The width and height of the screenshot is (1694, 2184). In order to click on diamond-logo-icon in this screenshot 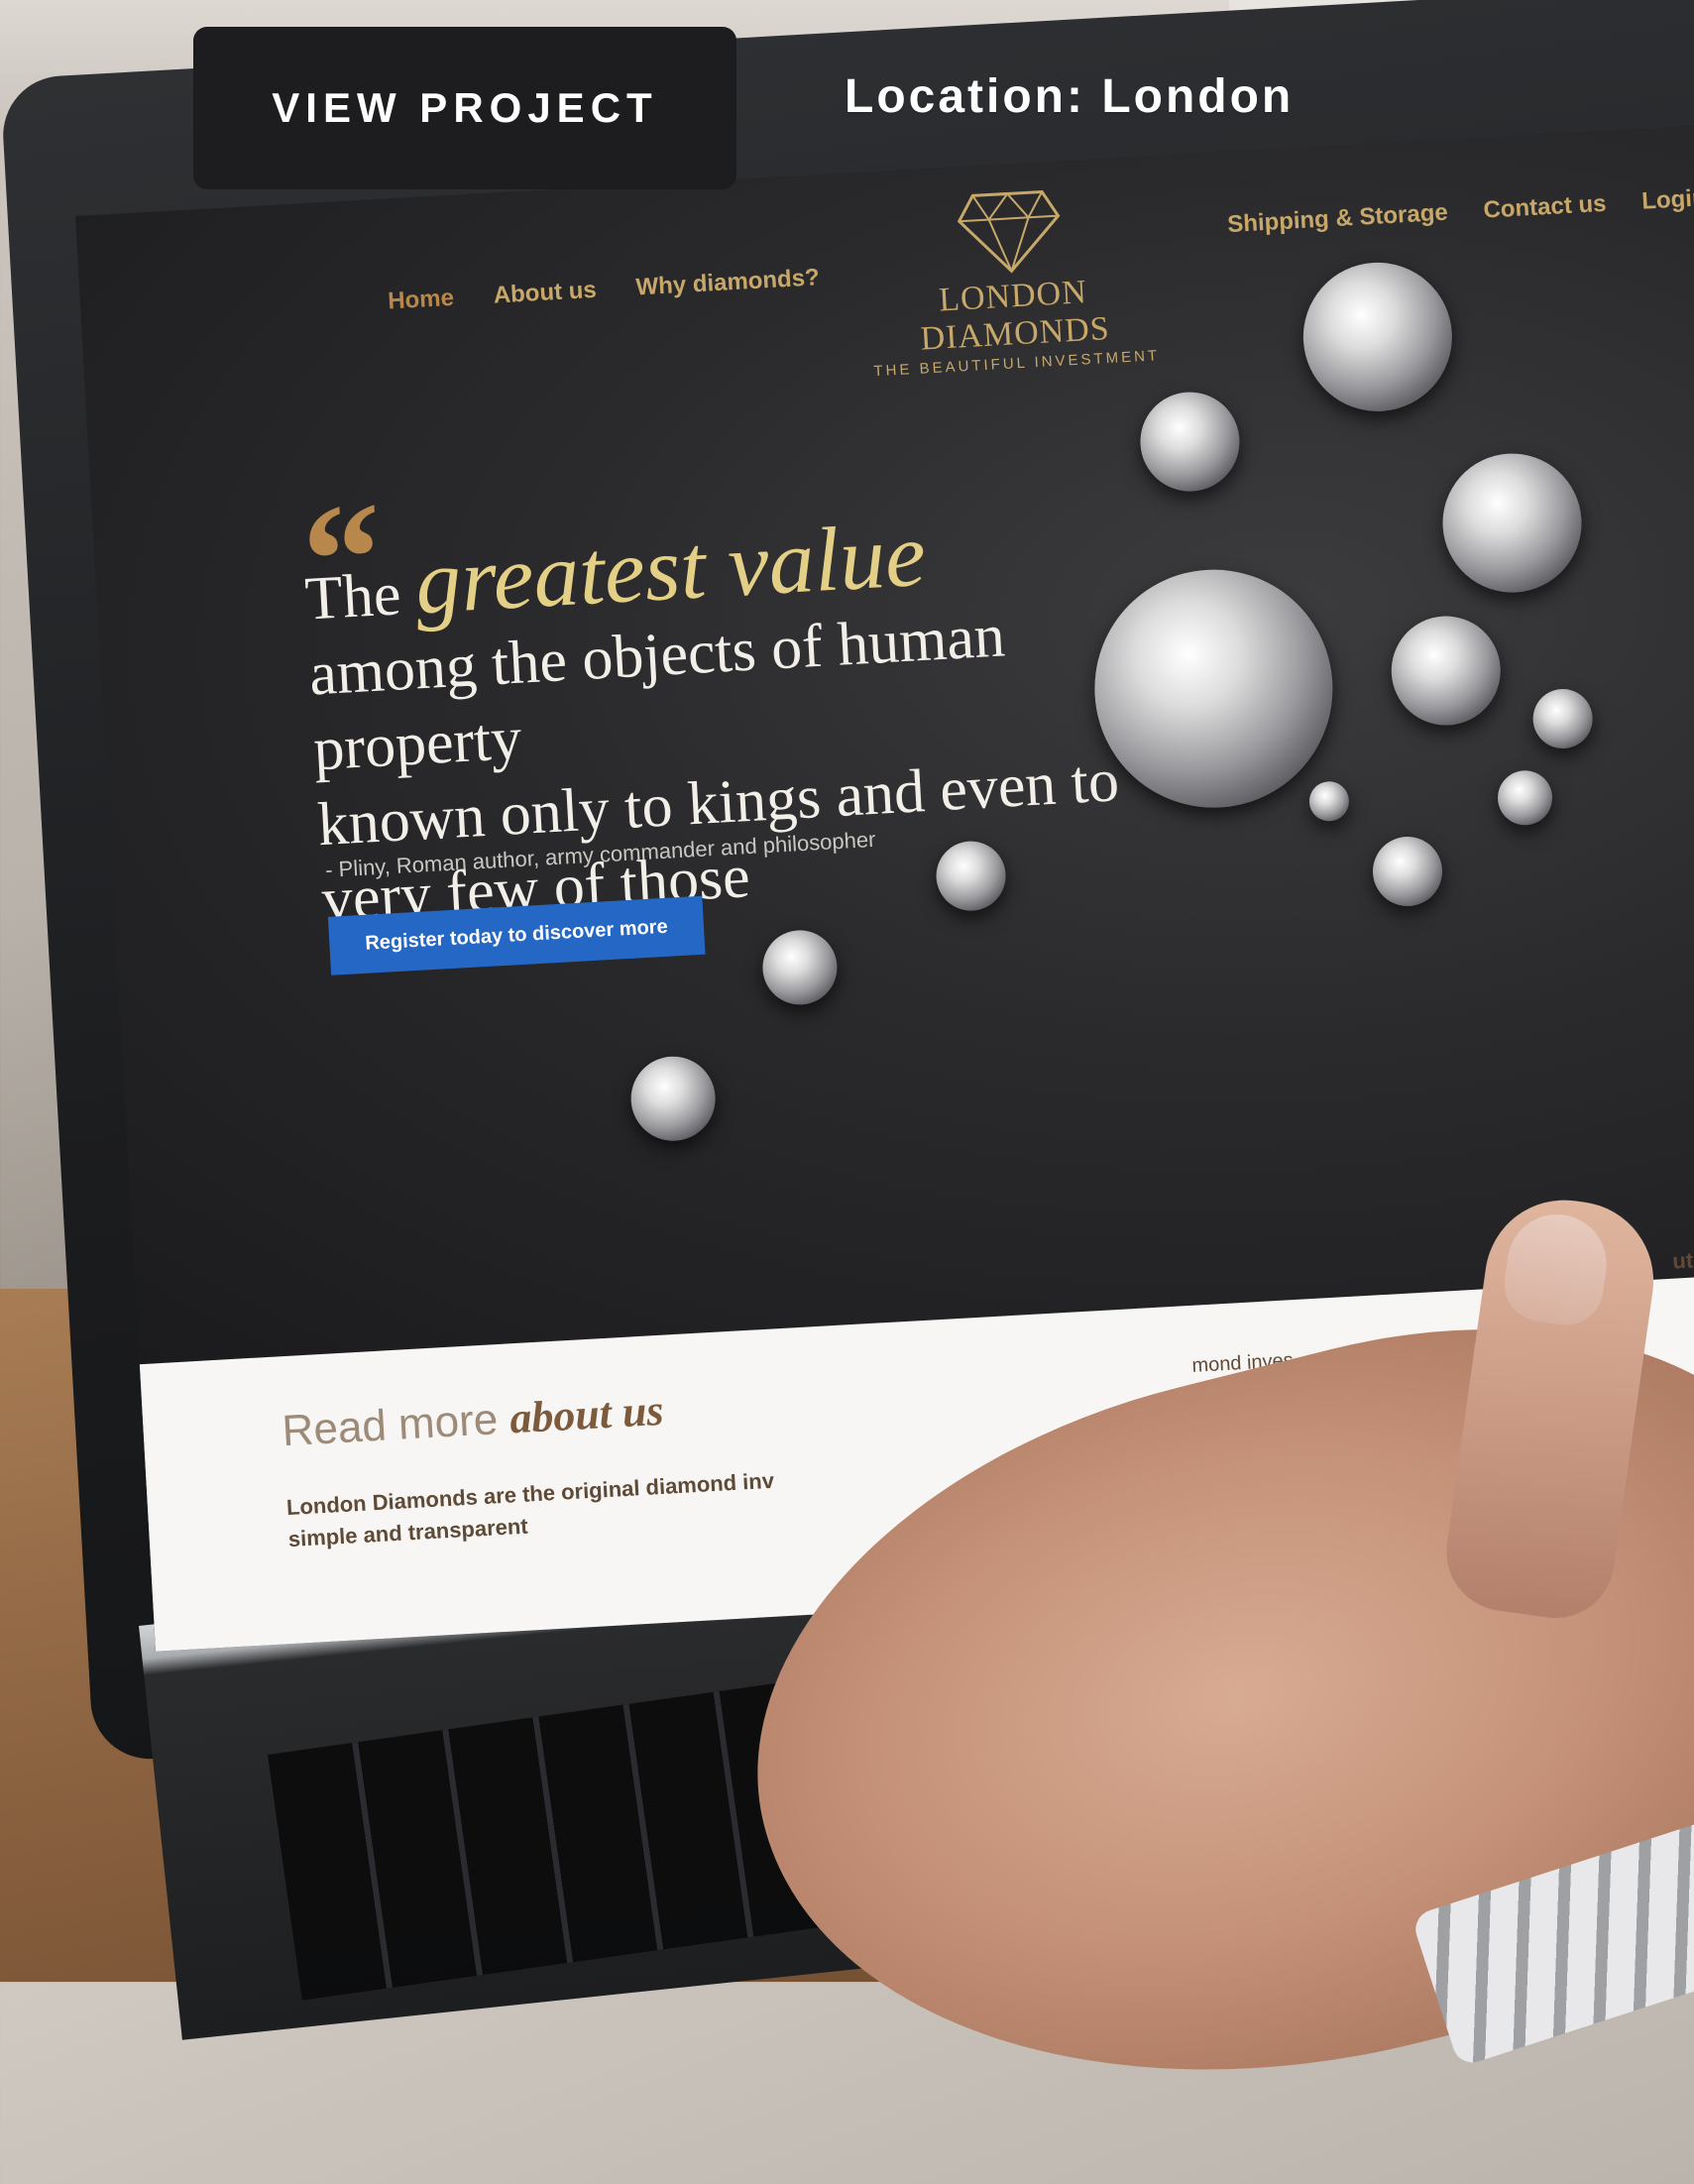, I will do `click(1009, 232)`.